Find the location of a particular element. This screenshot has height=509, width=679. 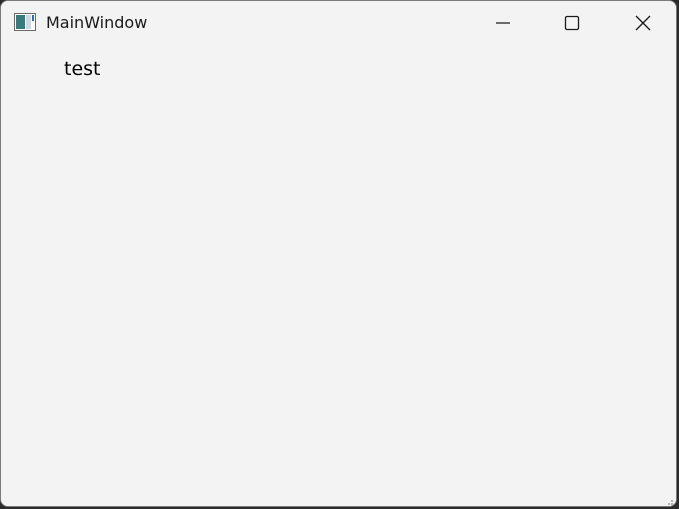

close-button is located at coordinates (643, 23).